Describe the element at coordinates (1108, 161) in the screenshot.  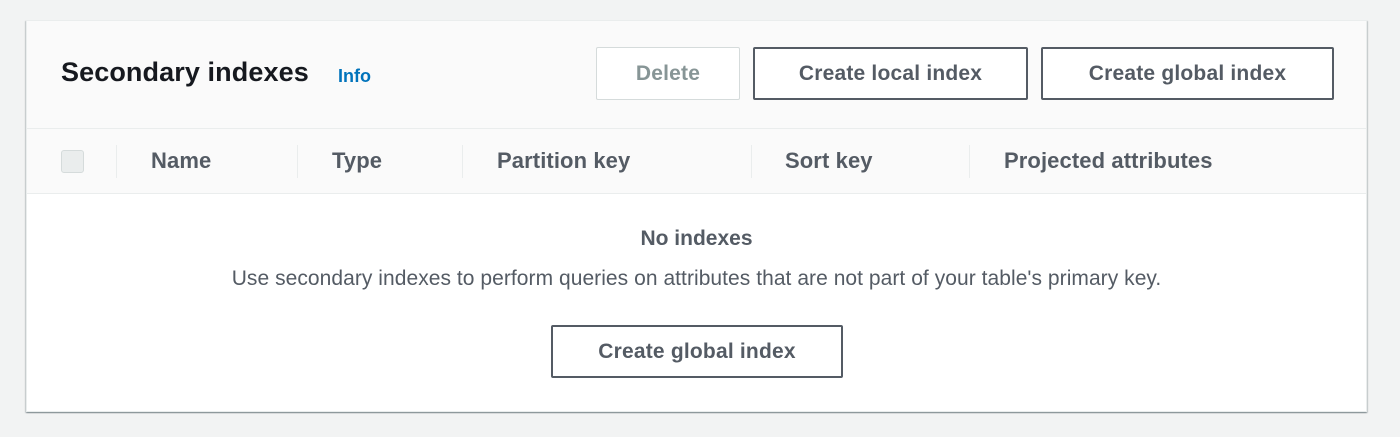
I see `column-header-projected-attributes: Projected attributes` at that location.